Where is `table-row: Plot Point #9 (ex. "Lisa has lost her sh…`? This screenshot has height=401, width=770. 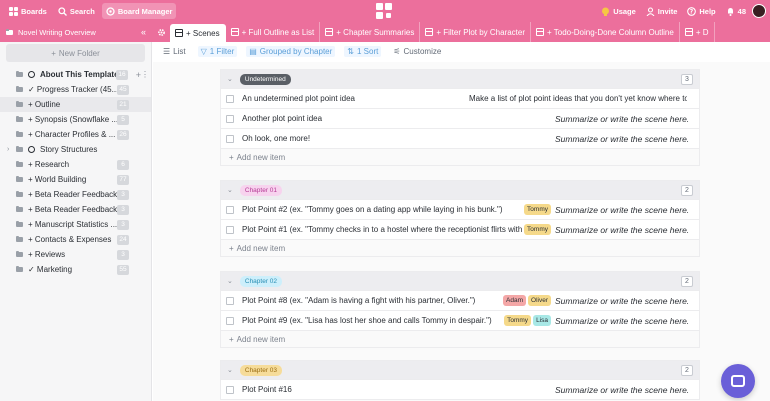
table-row: Plot Point #9 (ex. "Lisa has lost her sh… is located at coordinates (460, 320).